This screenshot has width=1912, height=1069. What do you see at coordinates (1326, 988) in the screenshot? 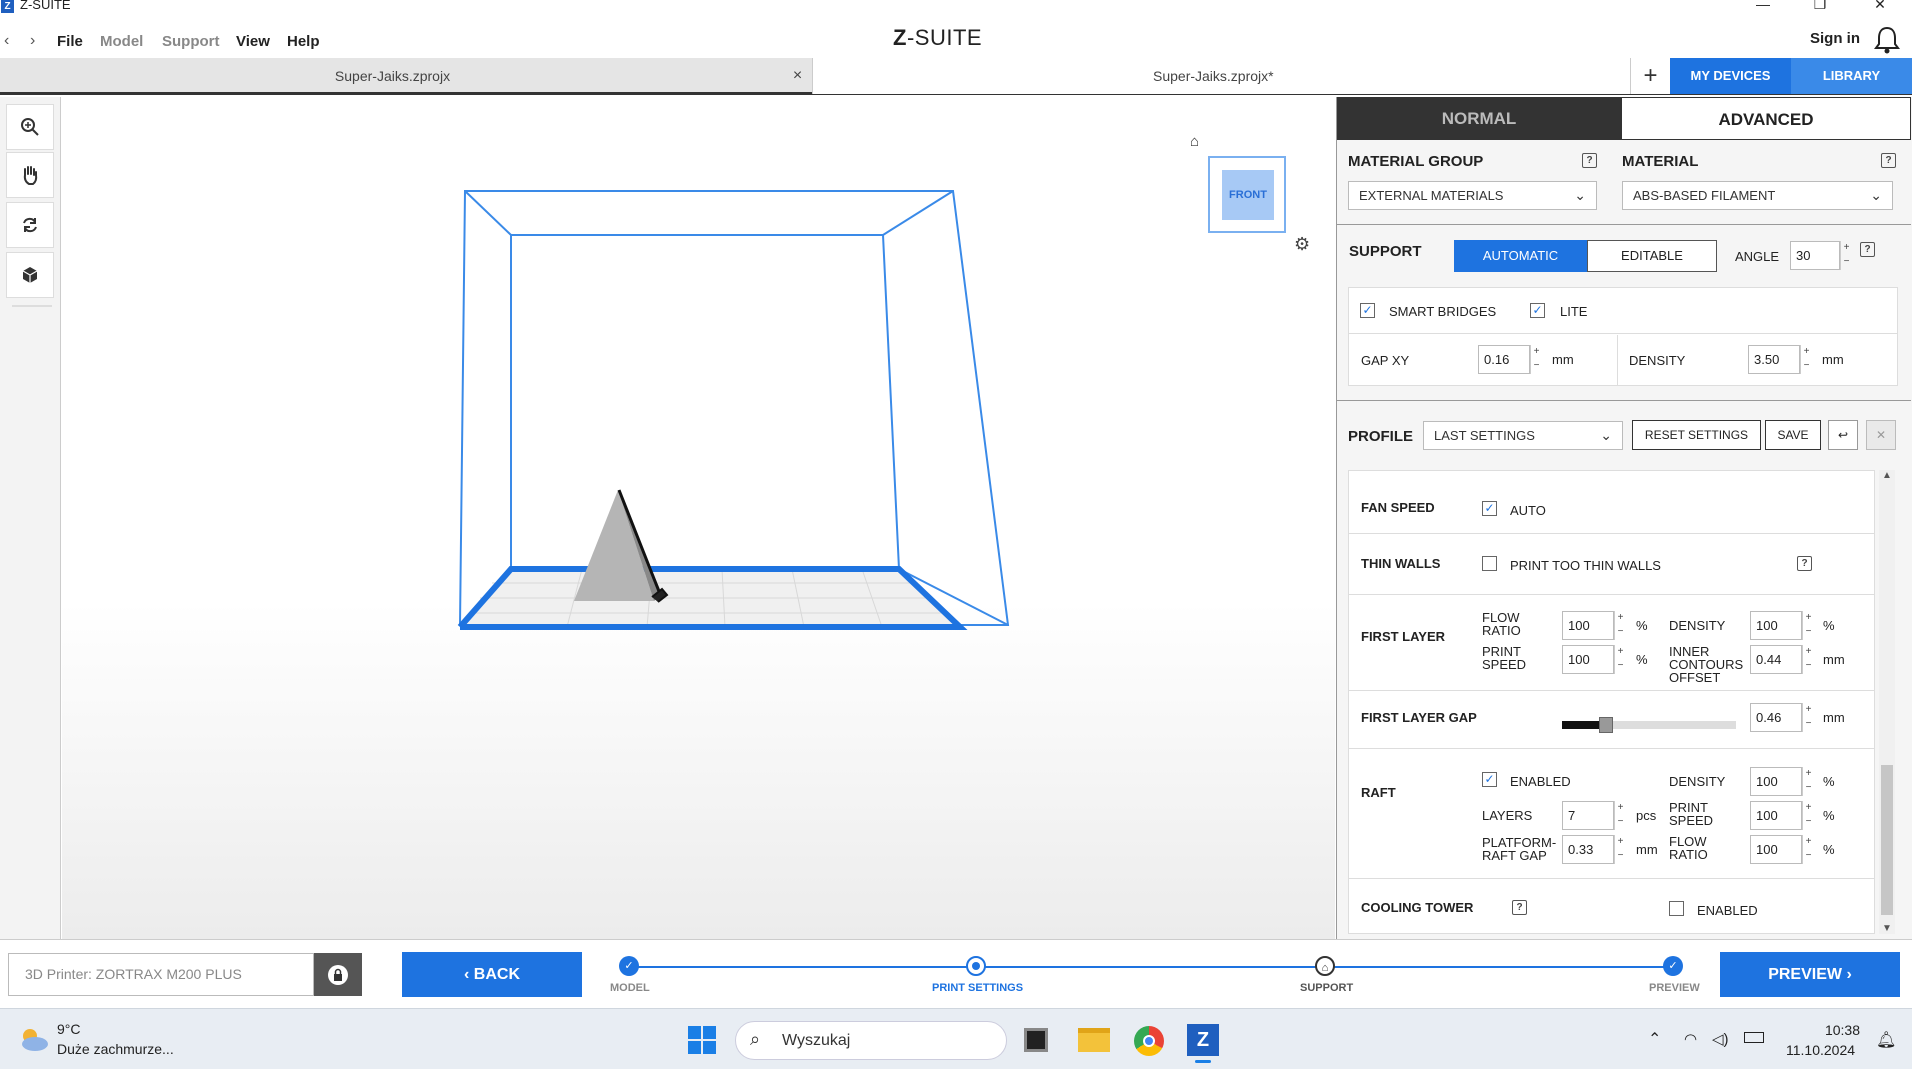
I see `step-support-label: SUPPORT` at bounding box center [1326, 988].